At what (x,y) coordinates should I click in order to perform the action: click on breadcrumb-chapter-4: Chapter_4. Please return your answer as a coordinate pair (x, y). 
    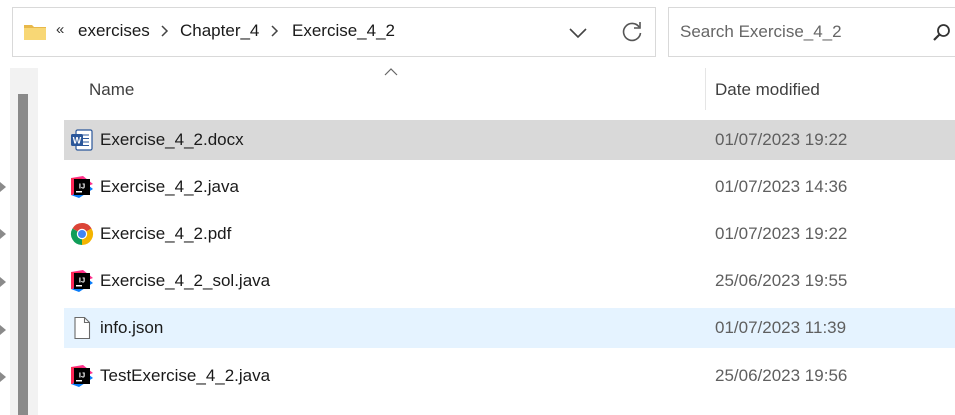
    Looking at the image, I should click on (219, 31).